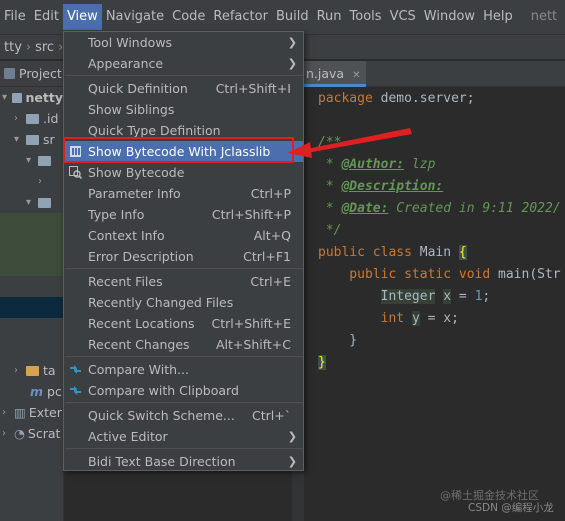  I want to click on menu-run: Run, so click(329, 17).